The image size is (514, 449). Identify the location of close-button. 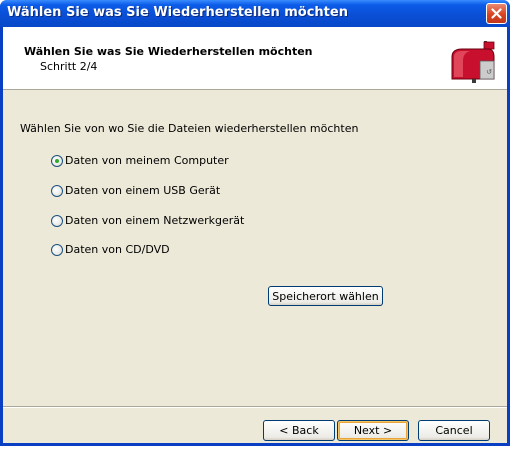
(496, 13).